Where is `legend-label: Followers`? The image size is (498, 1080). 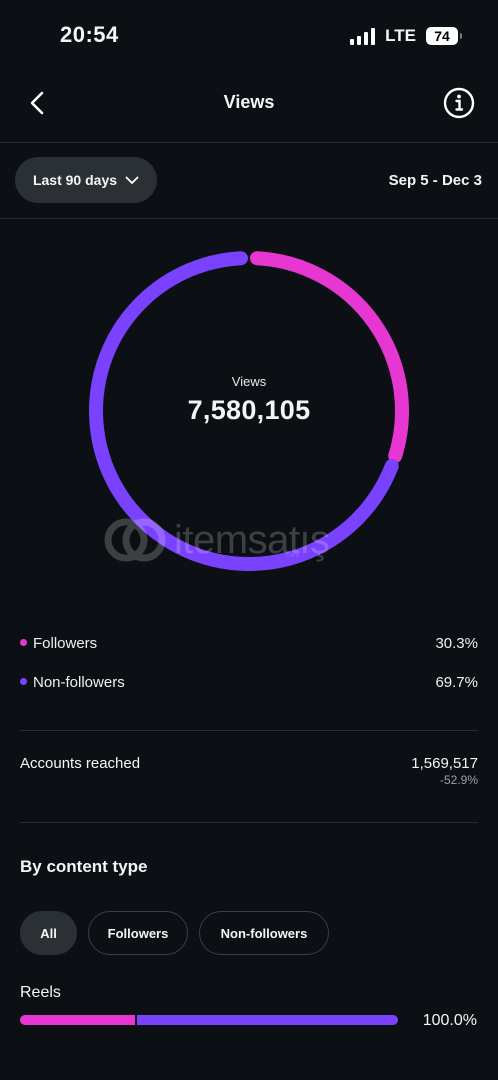
legend-label: Followers is located at coordinates (65, 643).